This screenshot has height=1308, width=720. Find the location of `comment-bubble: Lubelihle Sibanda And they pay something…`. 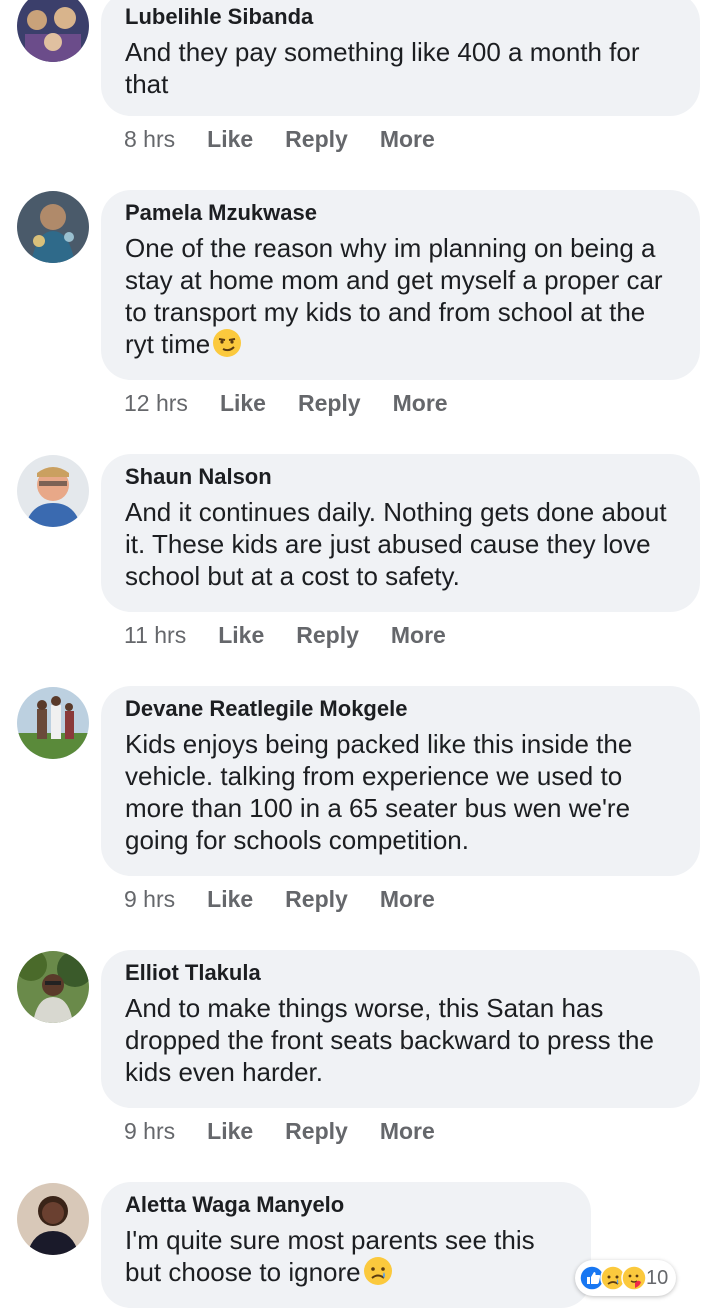

comment-bubble: Lubelihle Sibanda And they pay something… is located at coordinates (400, 58).